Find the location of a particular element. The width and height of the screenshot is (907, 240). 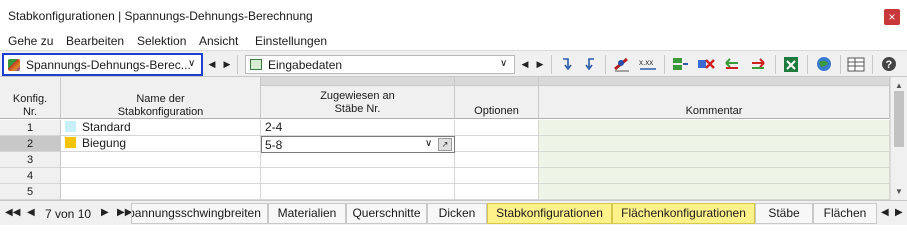

pick-members-icon: ↗ is located at coordinates (445, 144).